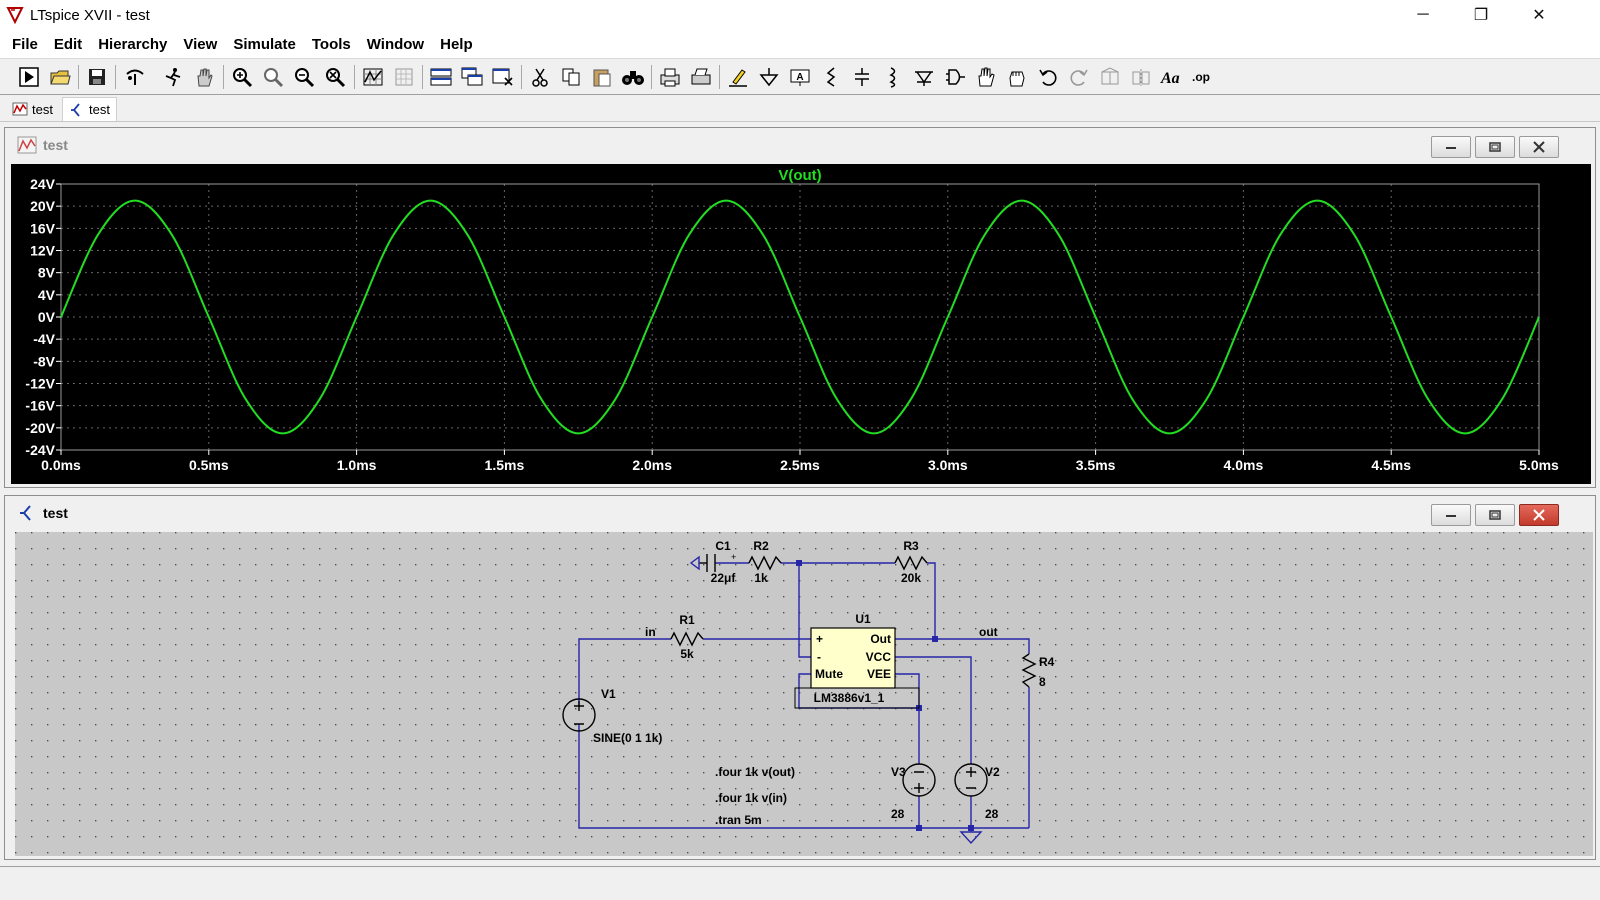 This screenshot has height=900, width=1600. I want to click on label-net-button: A, so click(800, 77).